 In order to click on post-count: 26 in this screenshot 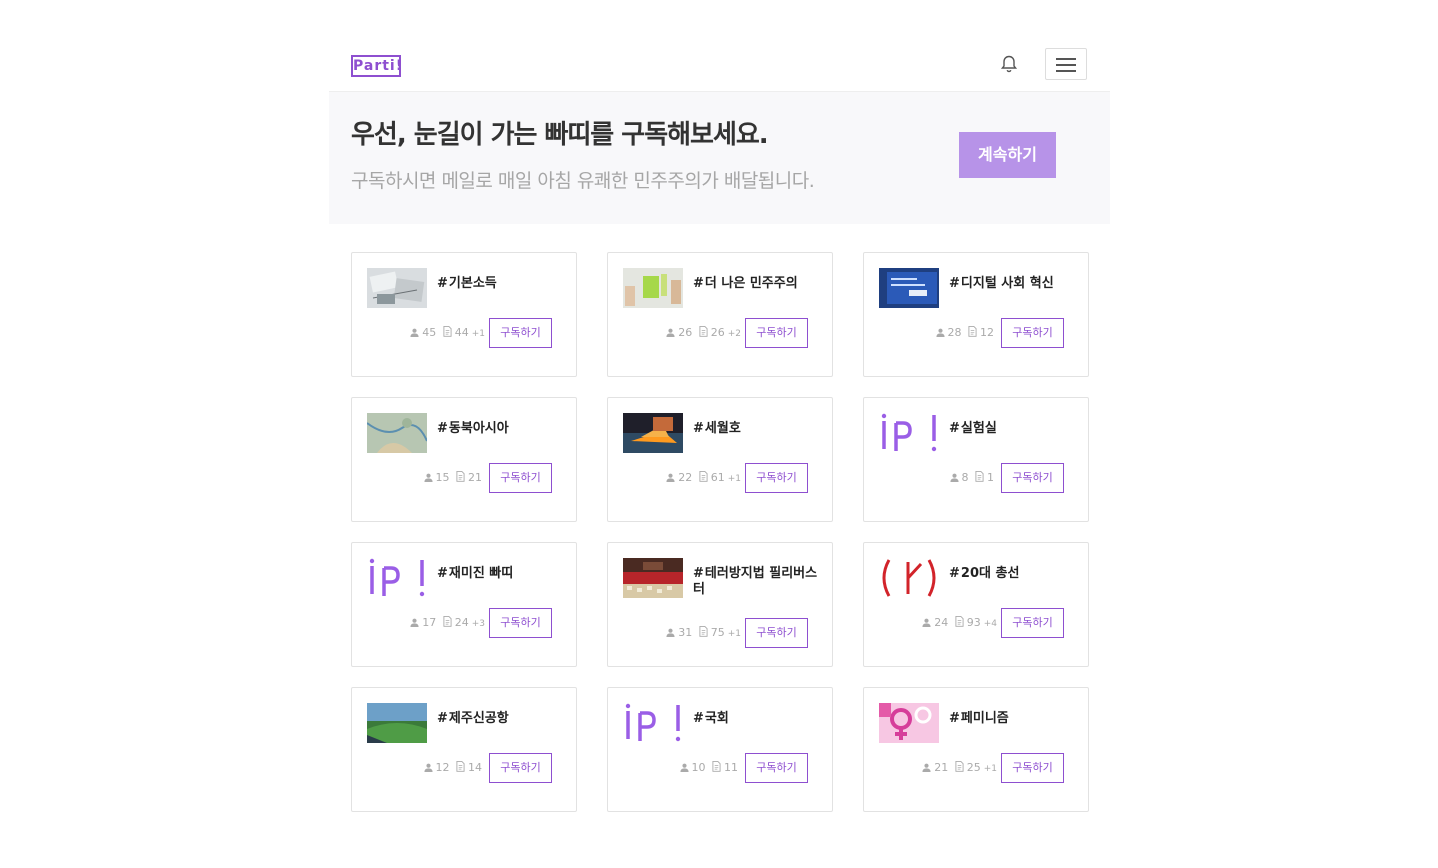, I will do `click(717, 332)`.